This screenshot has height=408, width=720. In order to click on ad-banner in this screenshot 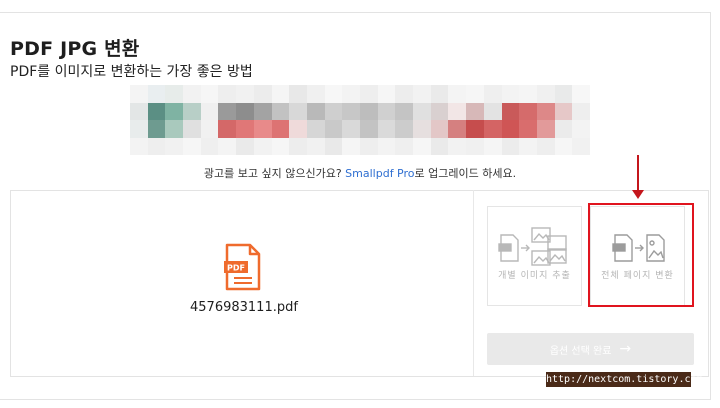, I will do `click(360, 120)`.